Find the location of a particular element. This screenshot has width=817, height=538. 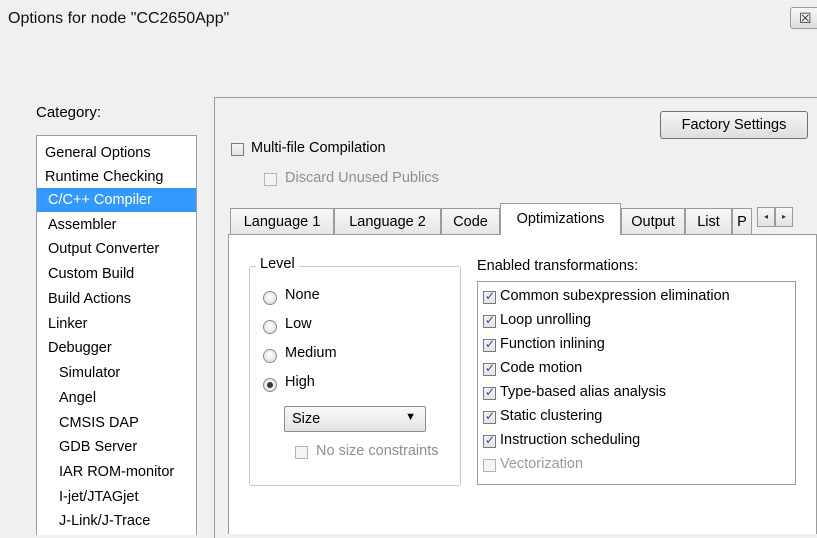

level-medium-label: Medium is located at coordinates (311, 353).